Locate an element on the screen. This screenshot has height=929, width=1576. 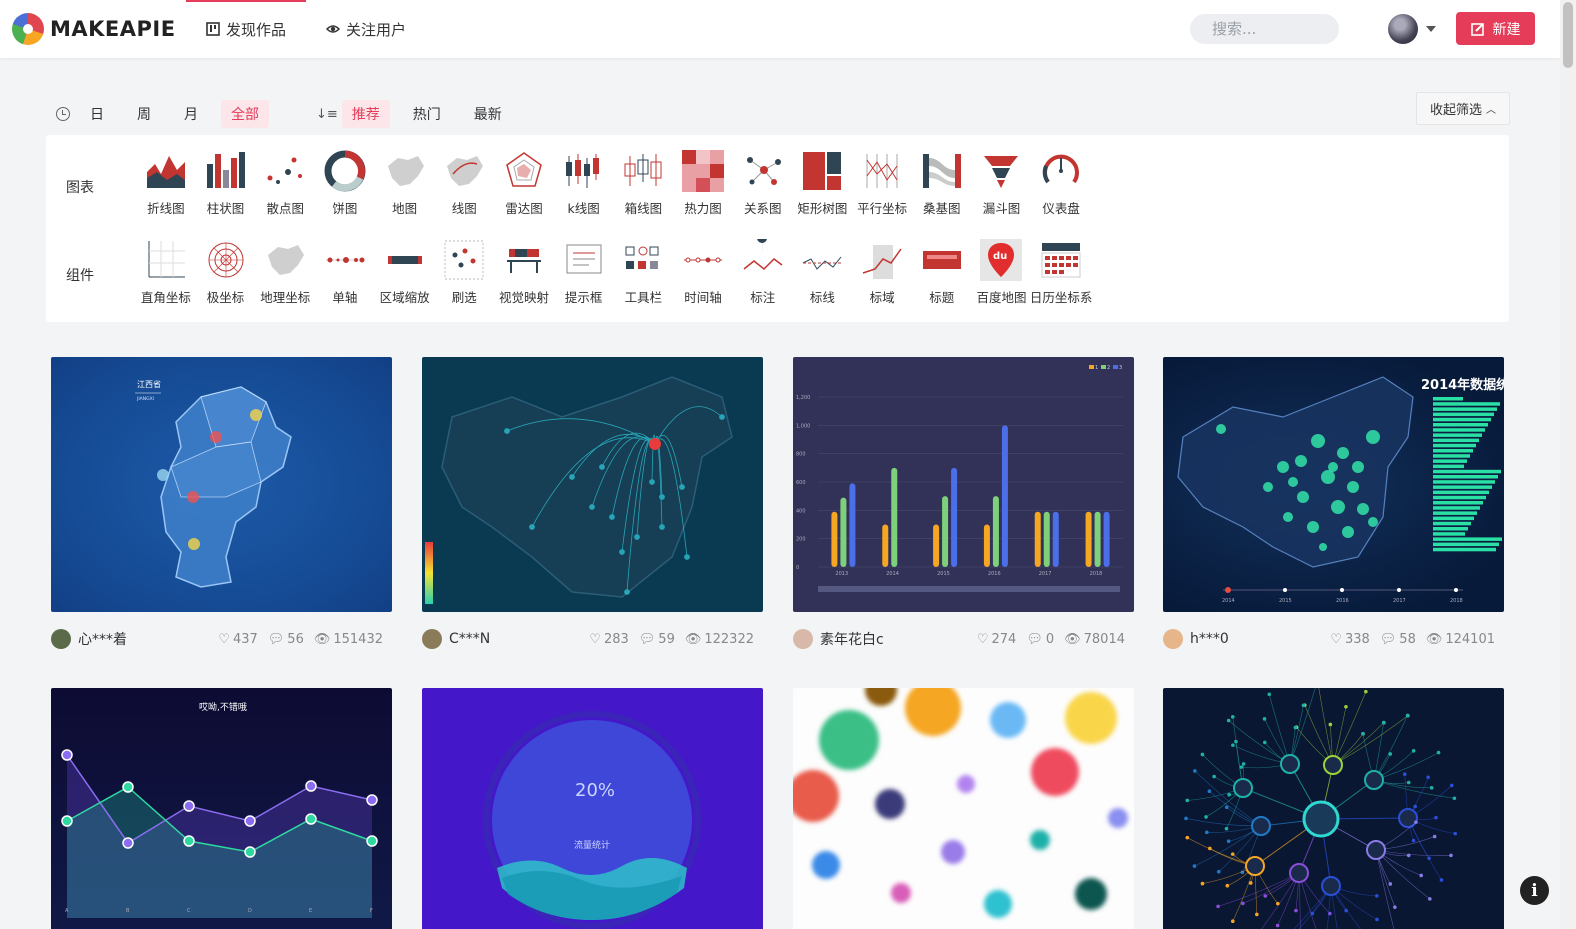
chart-type-item: 热力图 is located at coordinates (703, 183).